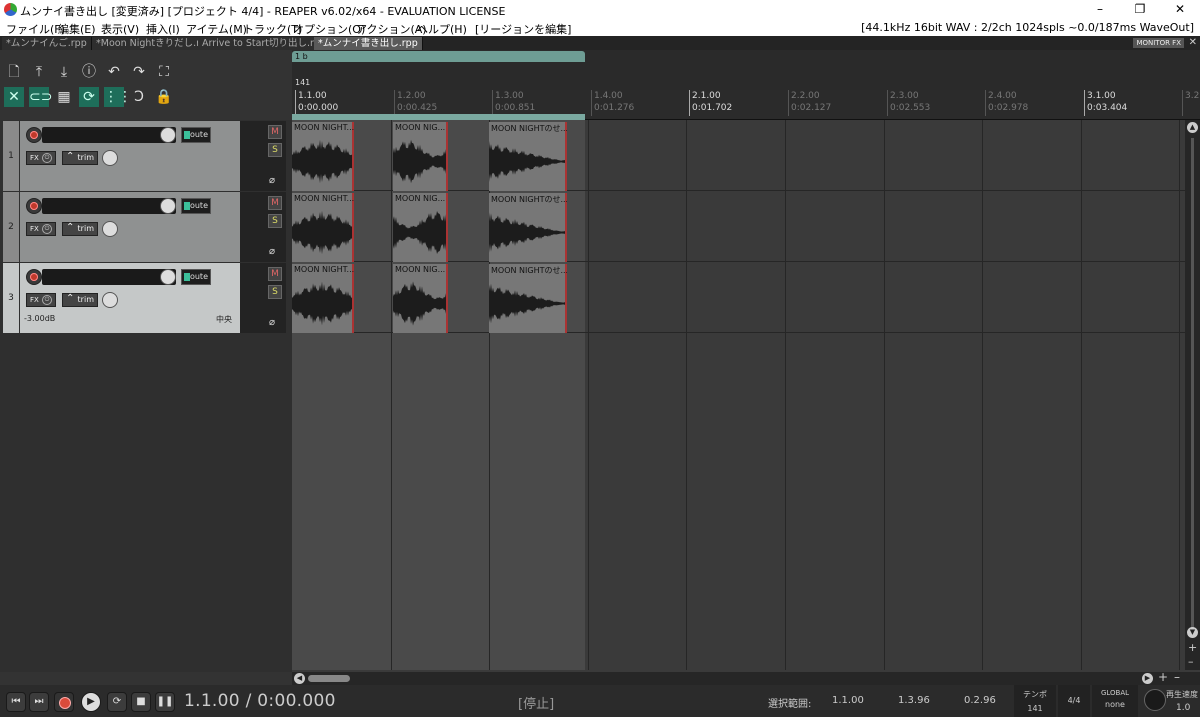 This screenshot has height=717, width=1200. Describe the element at coordinates (64, 97) in the screenshot. I see `snap-grid-icon: ▦` at that location.